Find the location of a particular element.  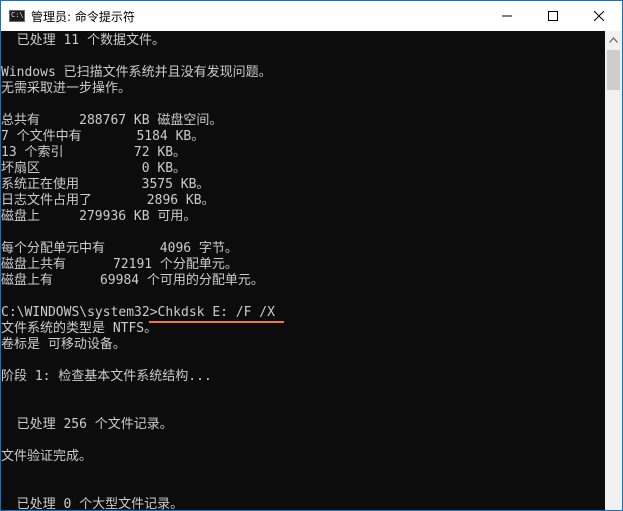

console-line: 无需采取进一步操作。 is located at coordinates (66, 88).